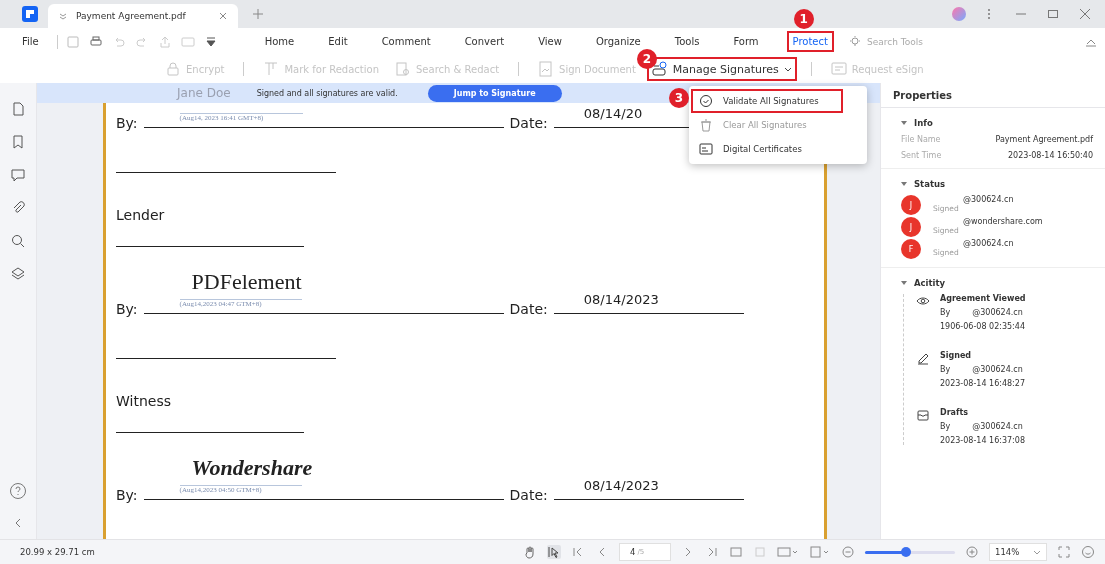  What do you see at coordinates (30, 41) in the screenshot?
I see `file-menu: File` at bounding box center [30, 41].